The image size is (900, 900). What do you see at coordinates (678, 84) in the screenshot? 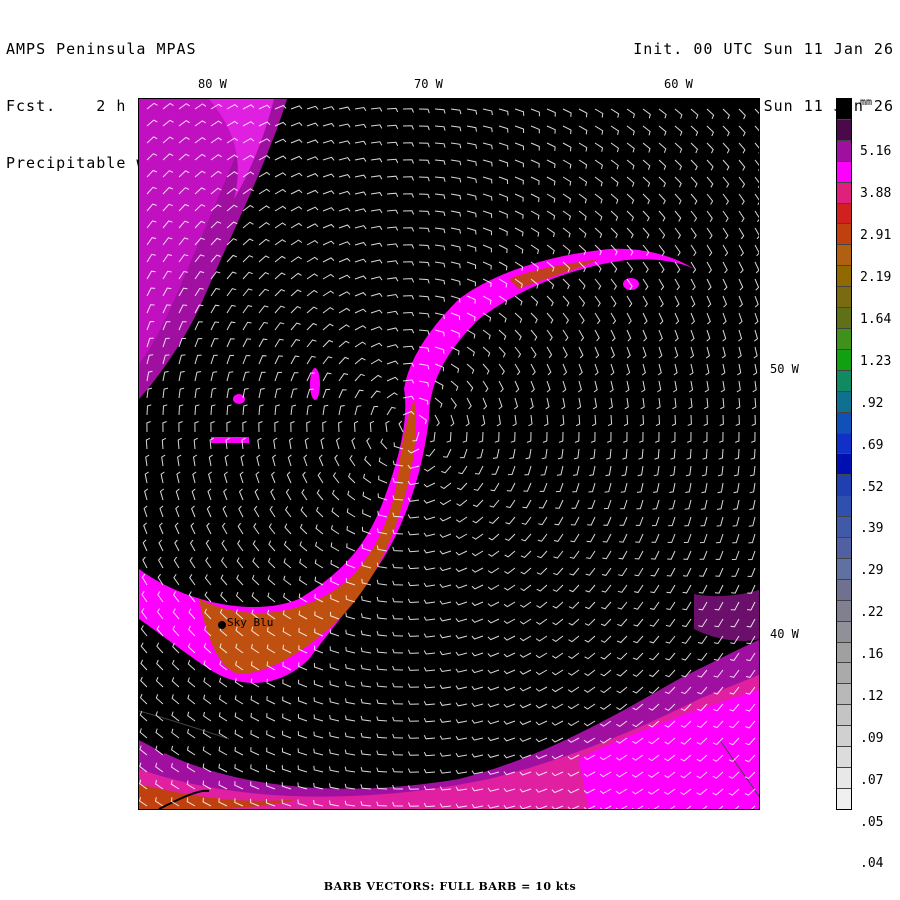
I see `lon-label-60w: 60 W` at bounding box center [678, 84].